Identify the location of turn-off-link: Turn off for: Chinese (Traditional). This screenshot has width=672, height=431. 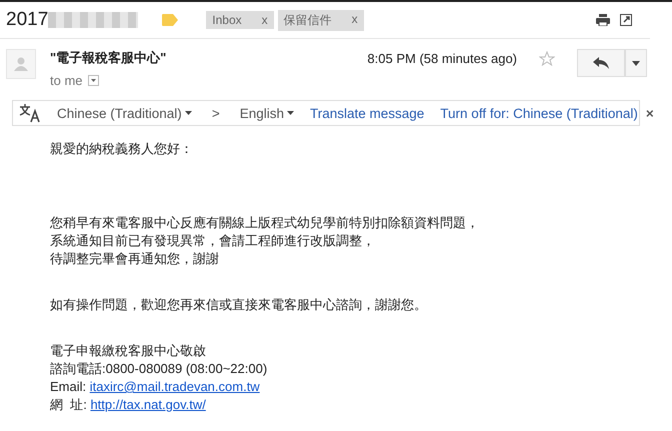
(539, 113).